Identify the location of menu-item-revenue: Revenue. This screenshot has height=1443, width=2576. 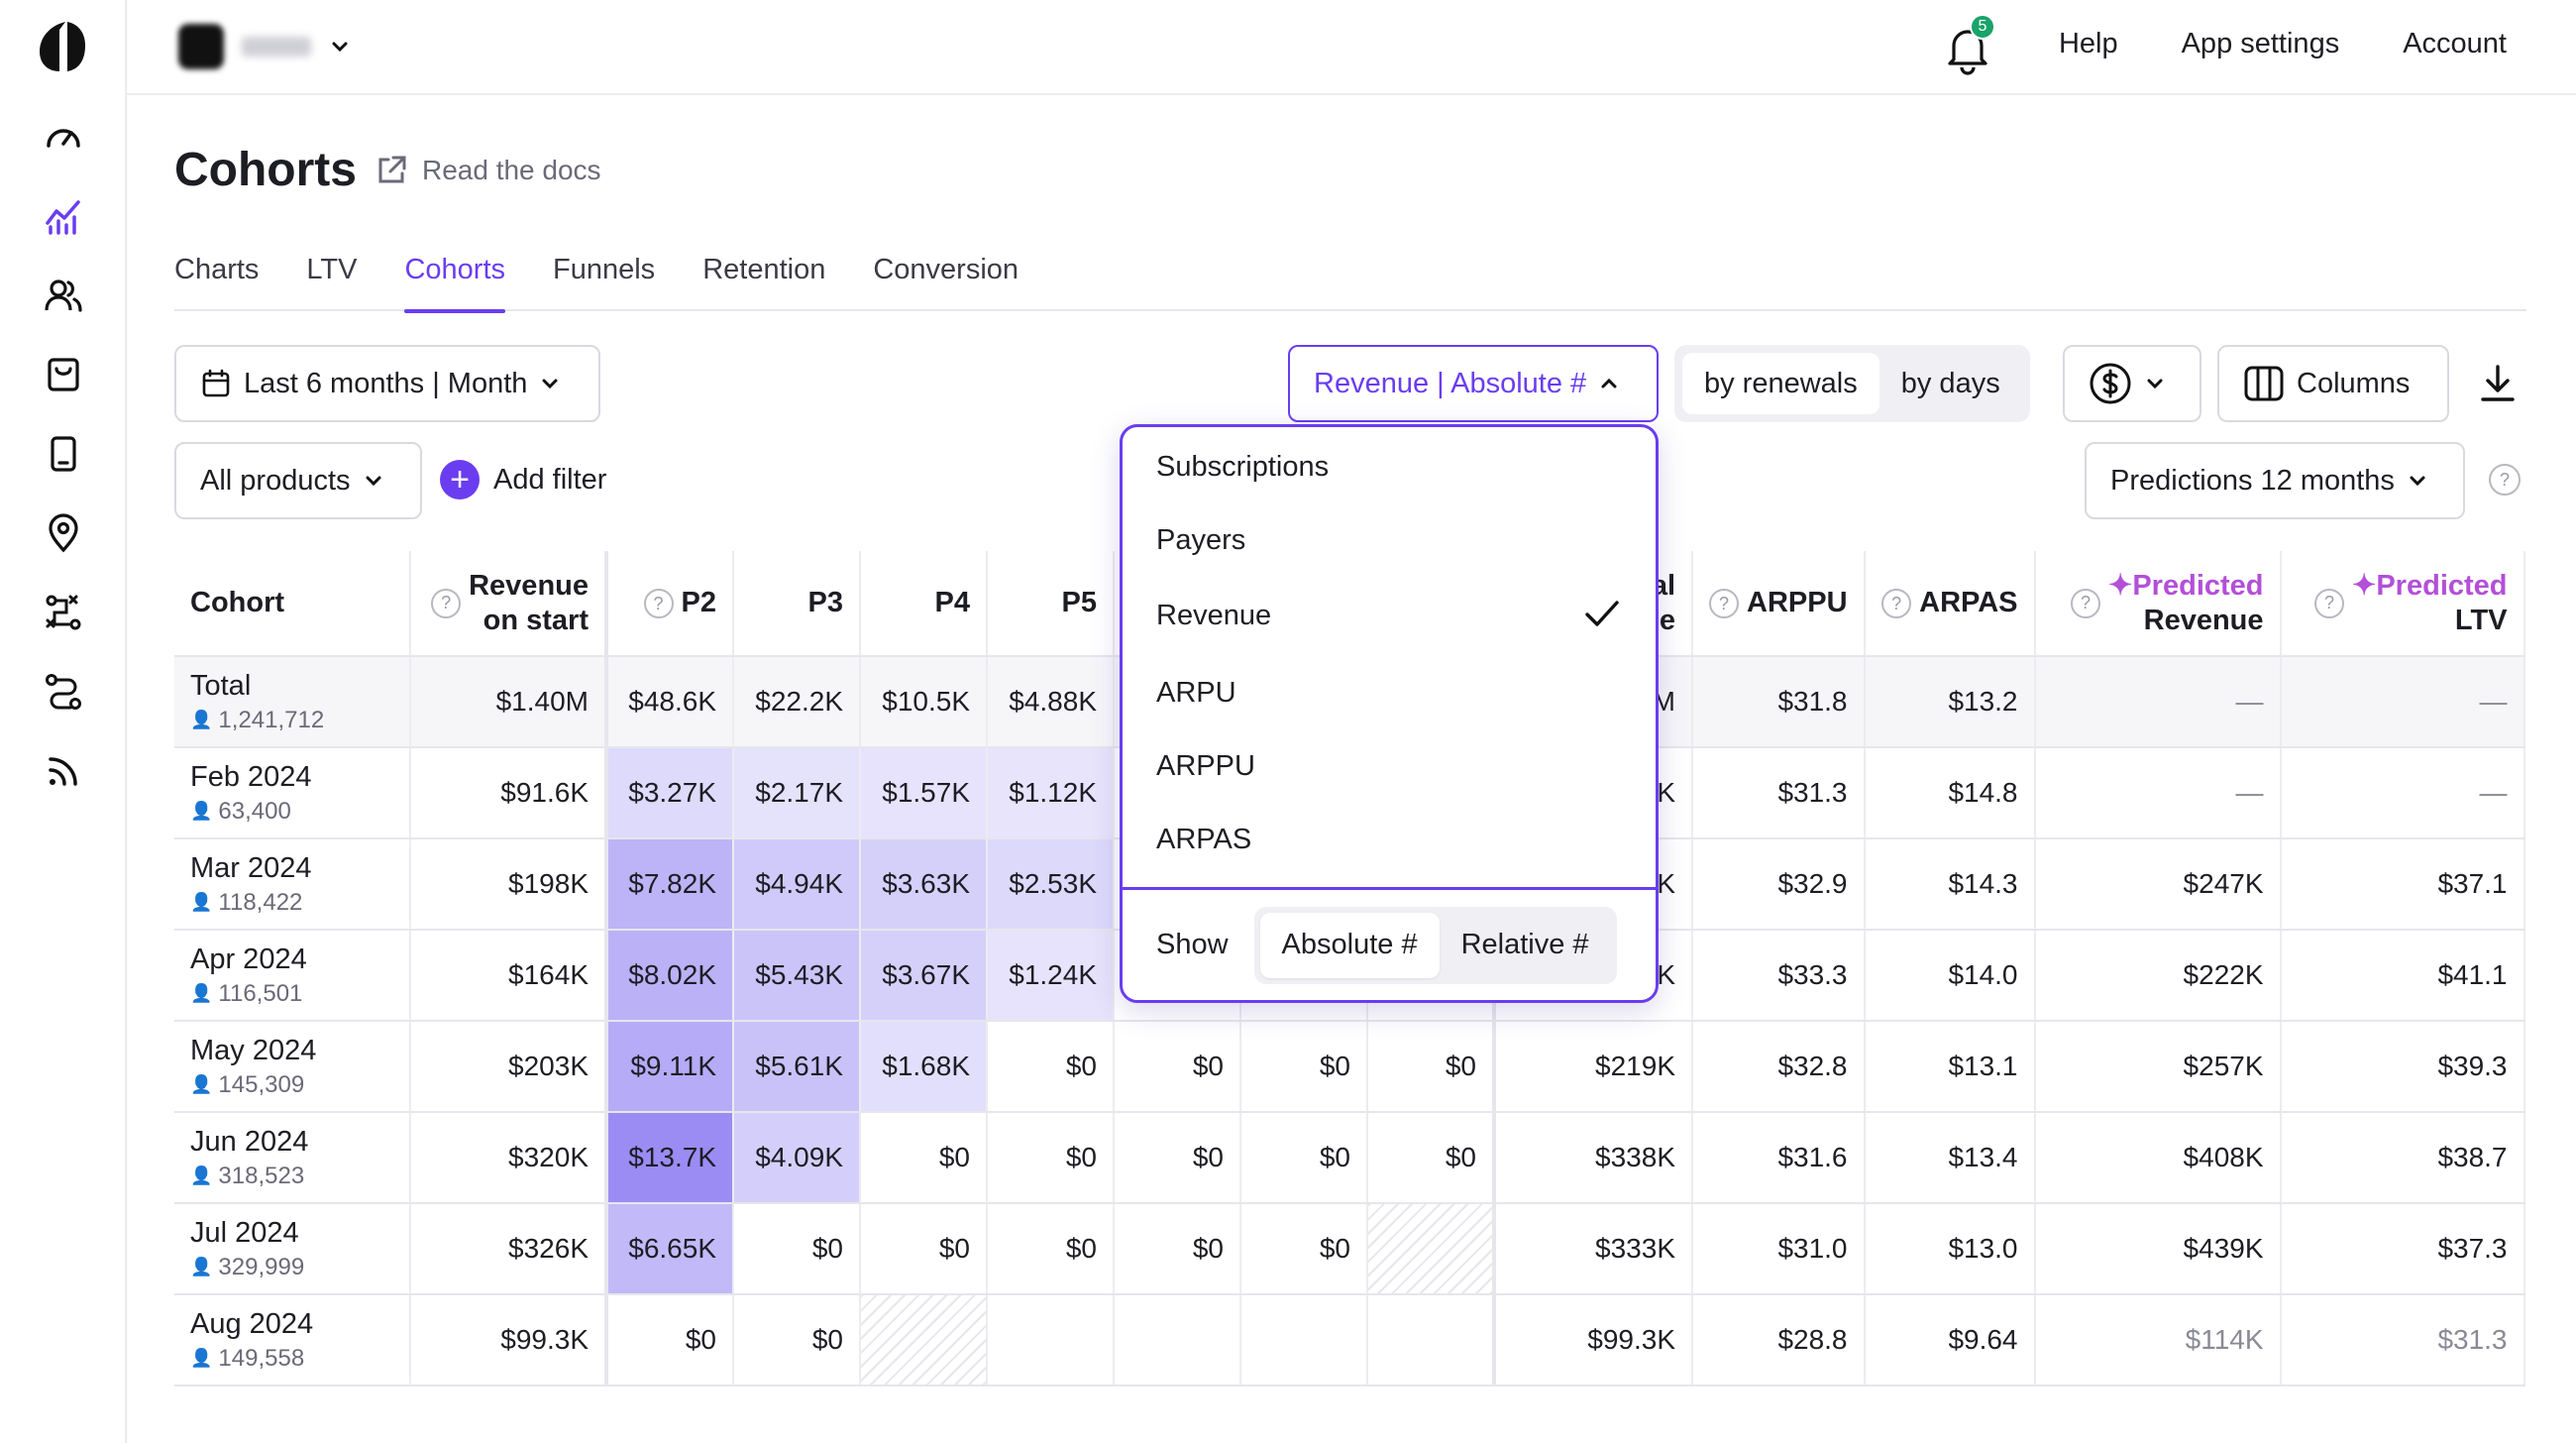
(1213, 616).